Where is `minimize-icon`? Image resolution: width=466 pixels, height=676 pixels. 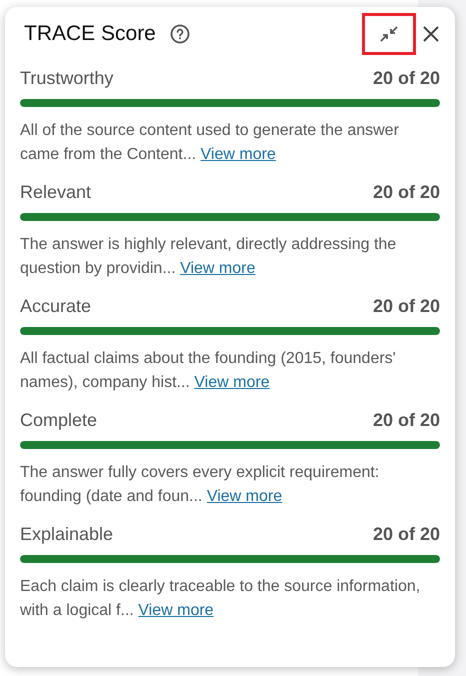 minimize-icon is located at coordinates (389, 34).